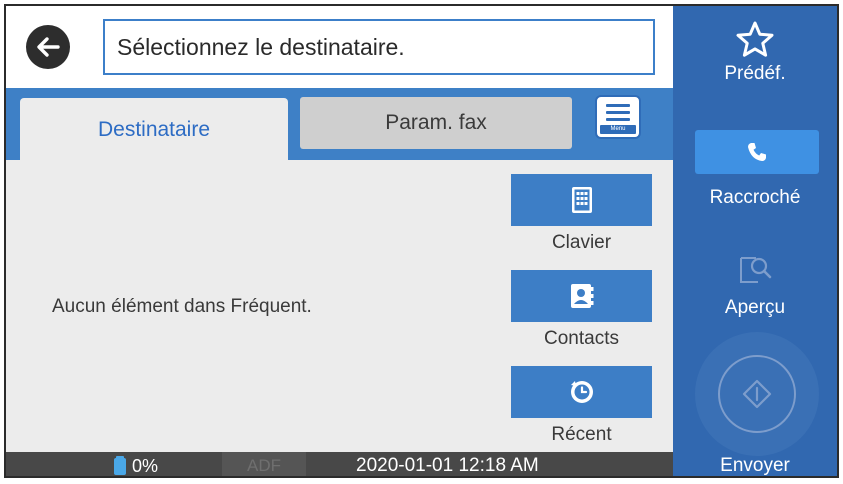 Image resolution: width=843 pixels, height=484 pixels. I want to click on ink-level: 0%, so click(145, 466).